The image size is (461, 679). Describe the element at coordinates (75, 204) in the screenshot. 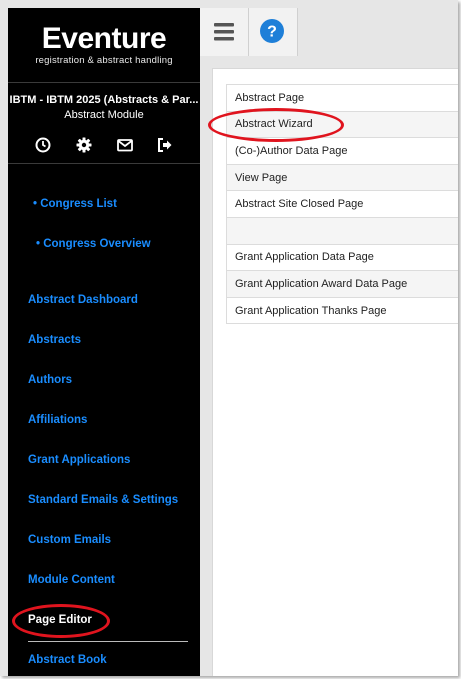

I see `sidebar-item-congress-list: • Congress List` at that location.